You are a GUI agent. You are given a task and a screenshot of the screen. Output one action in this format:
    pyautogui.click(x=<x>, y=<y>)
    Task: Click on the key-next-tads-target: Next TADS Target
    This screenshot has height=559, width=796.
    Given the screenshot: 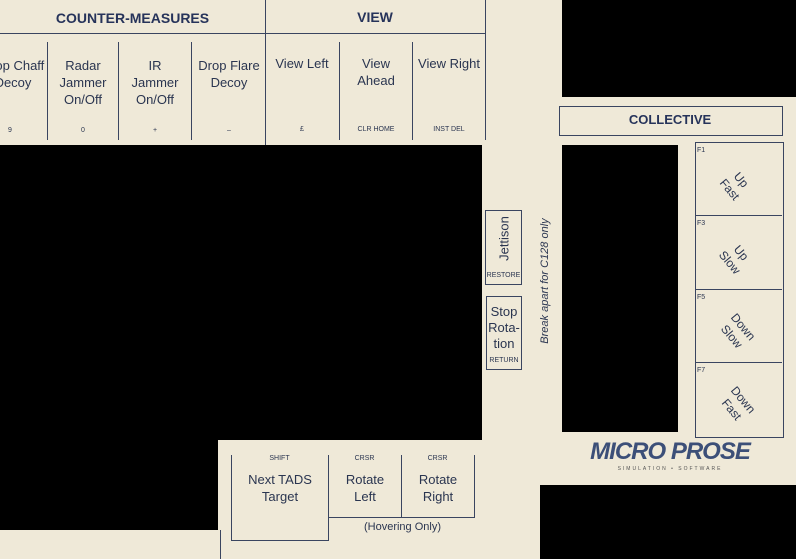 What is the action you would take?
    pyautogui.click(x=280, y=488)
    